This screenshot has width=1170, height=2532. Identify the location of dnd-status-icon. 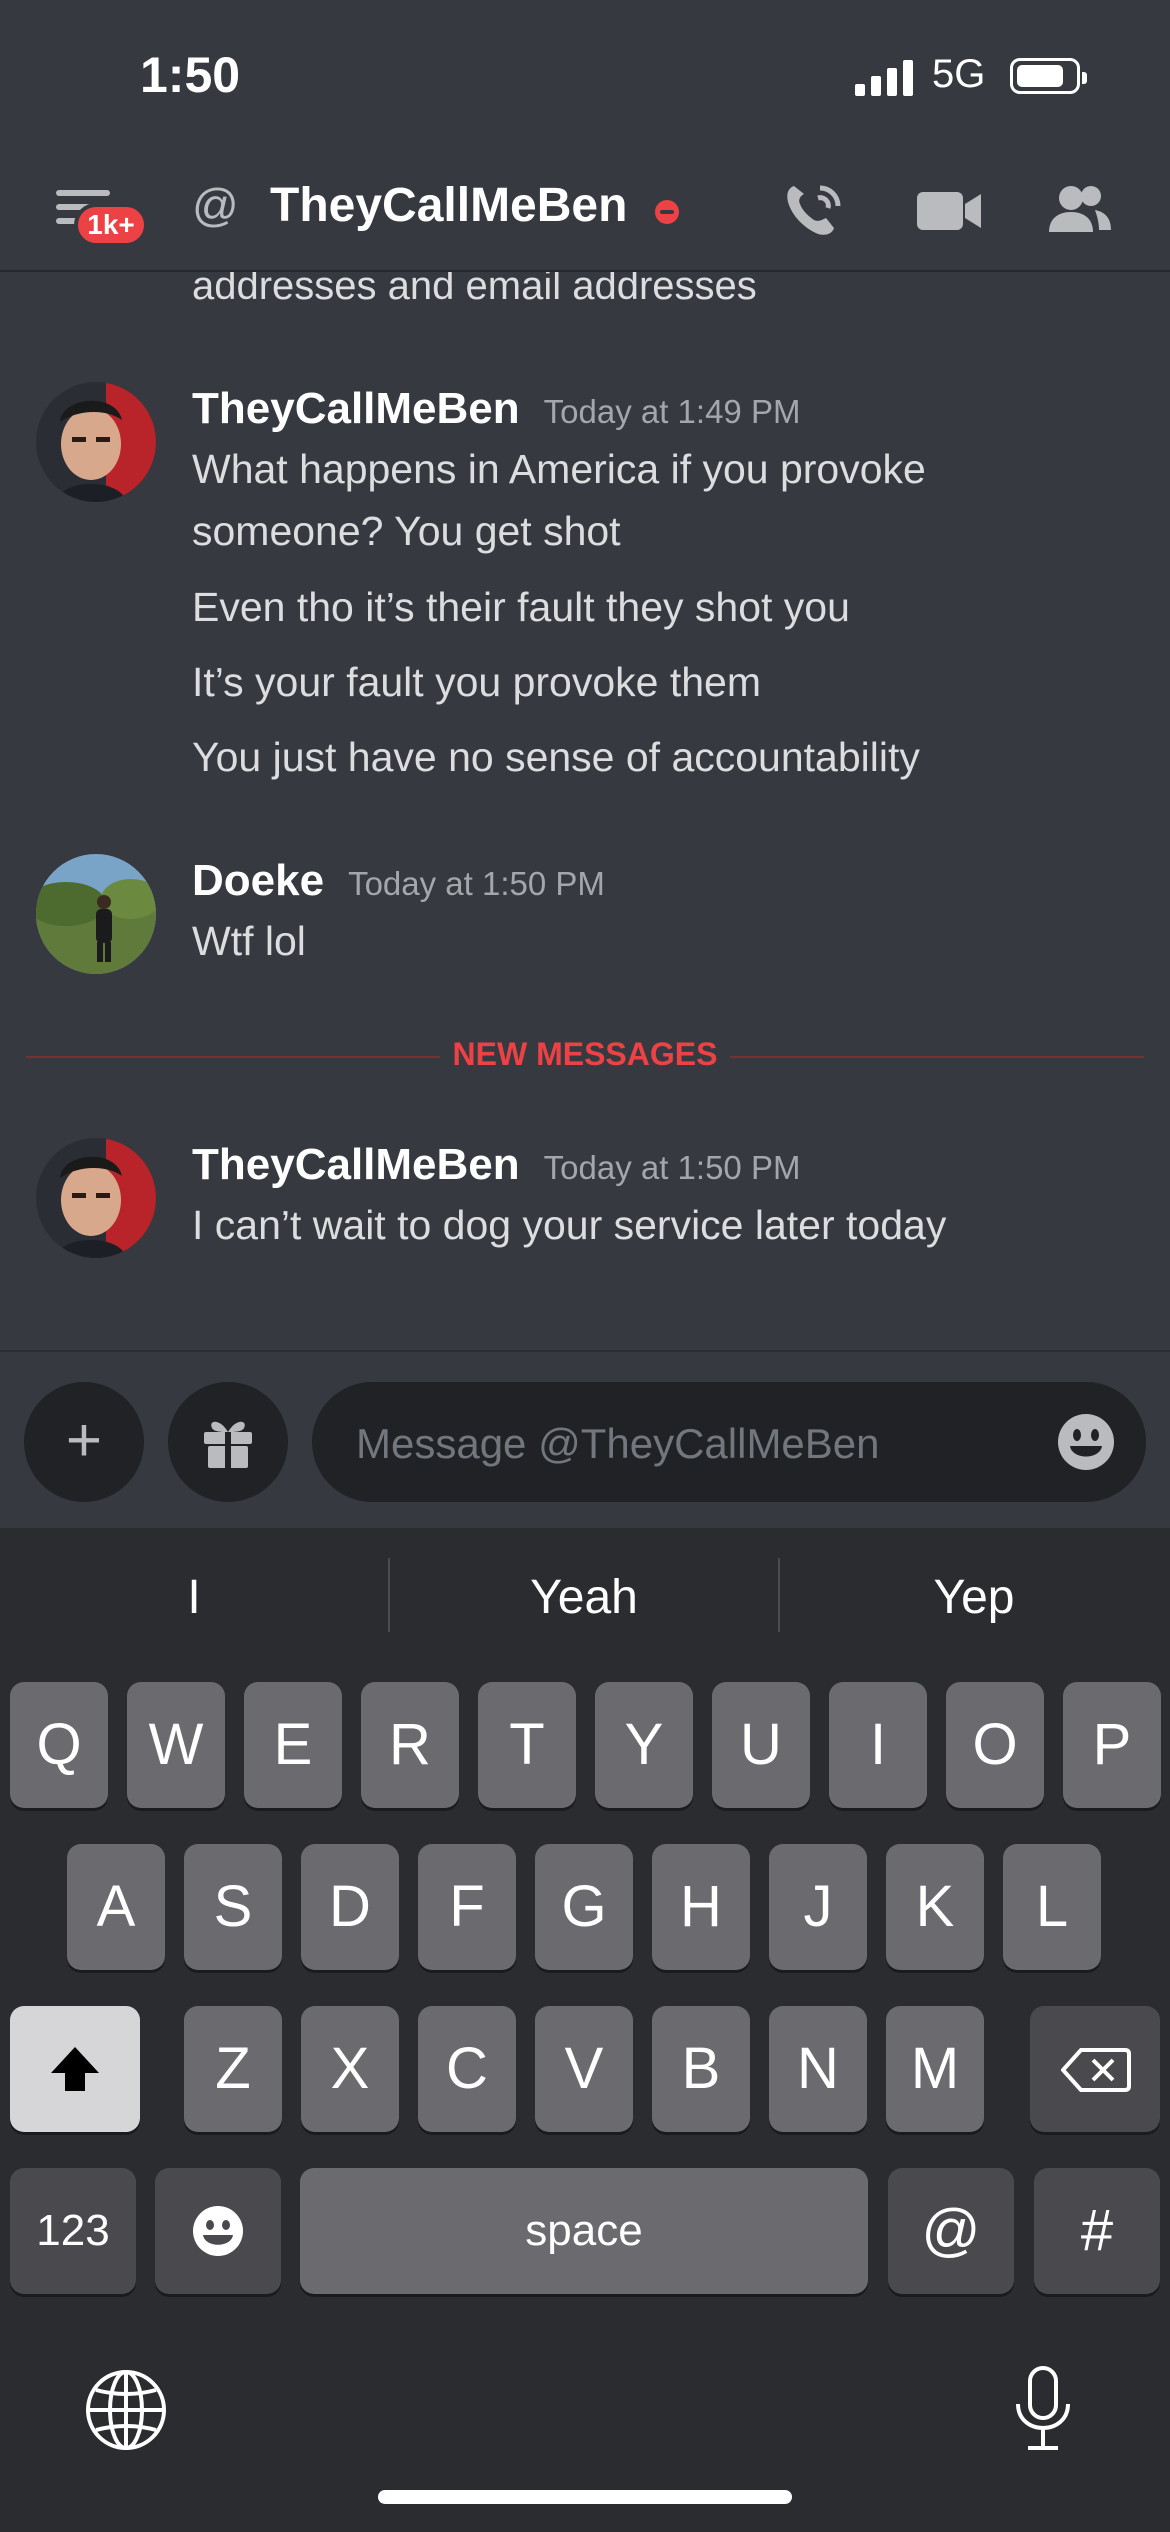
(667, 212).